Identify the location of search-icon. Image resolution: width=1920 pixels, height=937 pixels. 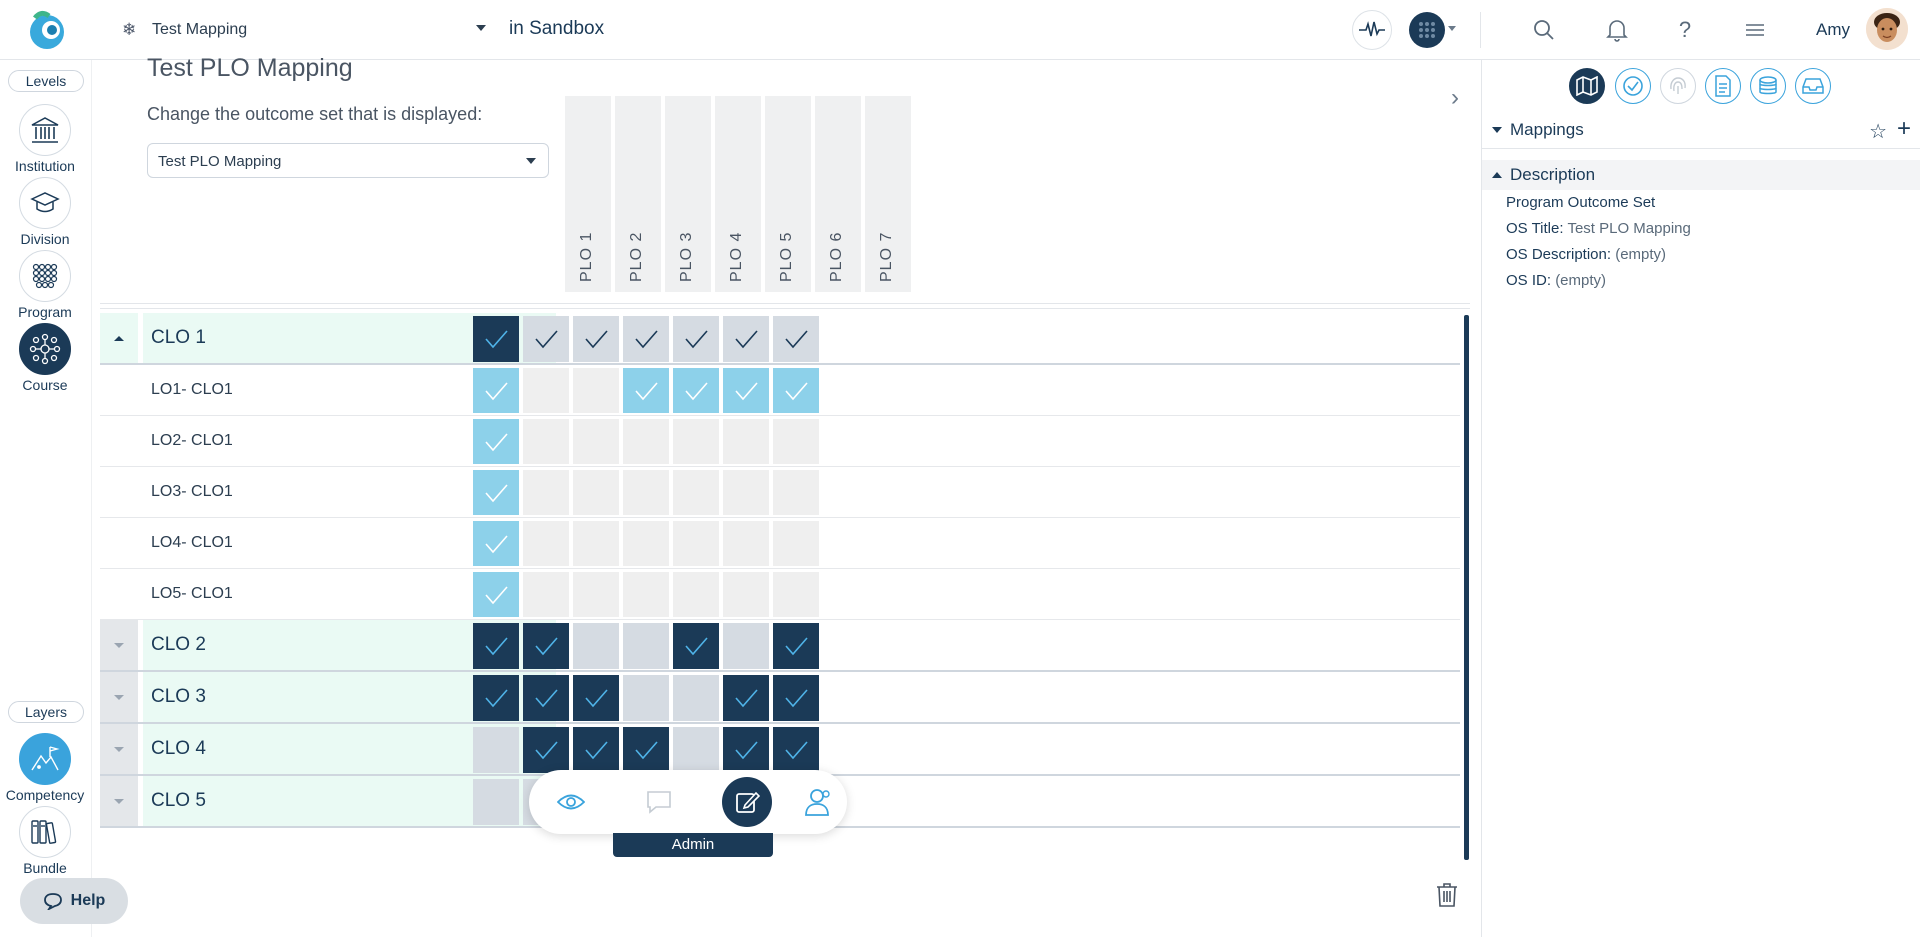
(1544, 30).